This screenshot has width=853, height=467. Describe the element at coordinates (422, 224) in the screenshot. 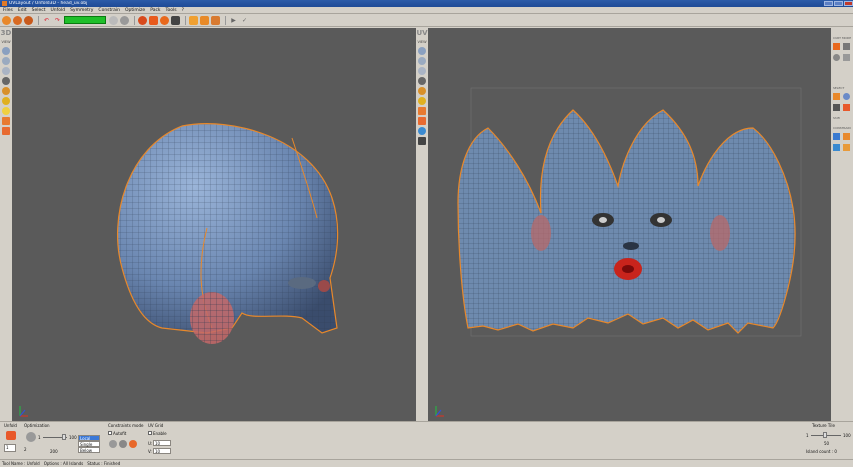

I see `viewuv-toolbar: UV VIEW` at that location.